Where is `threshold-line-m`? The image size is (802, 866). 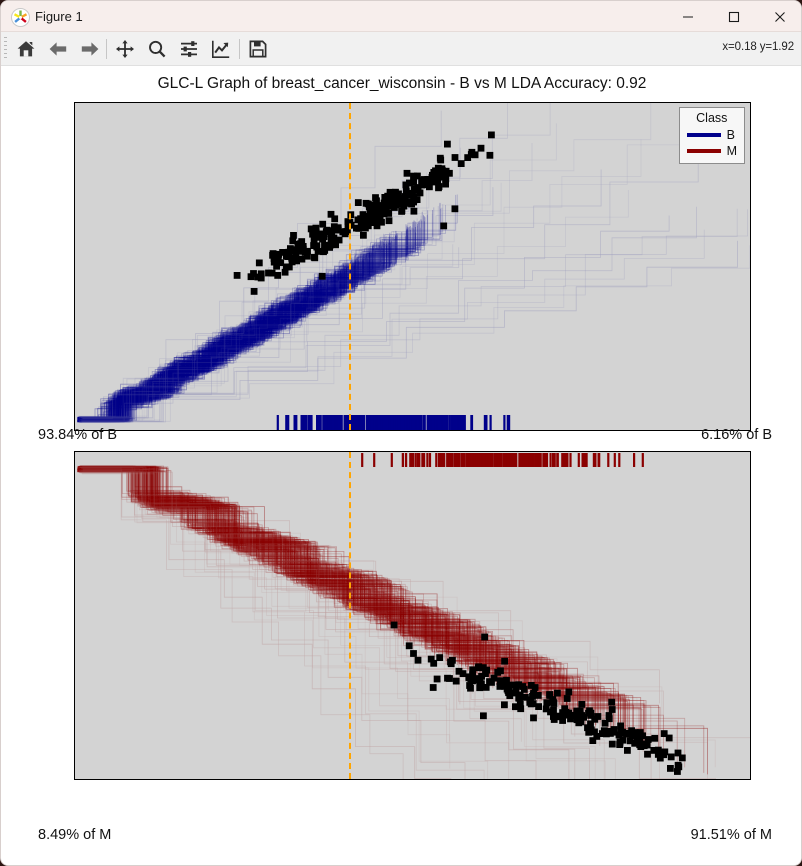
threshold-line-m is located at coordinates (350, 615).